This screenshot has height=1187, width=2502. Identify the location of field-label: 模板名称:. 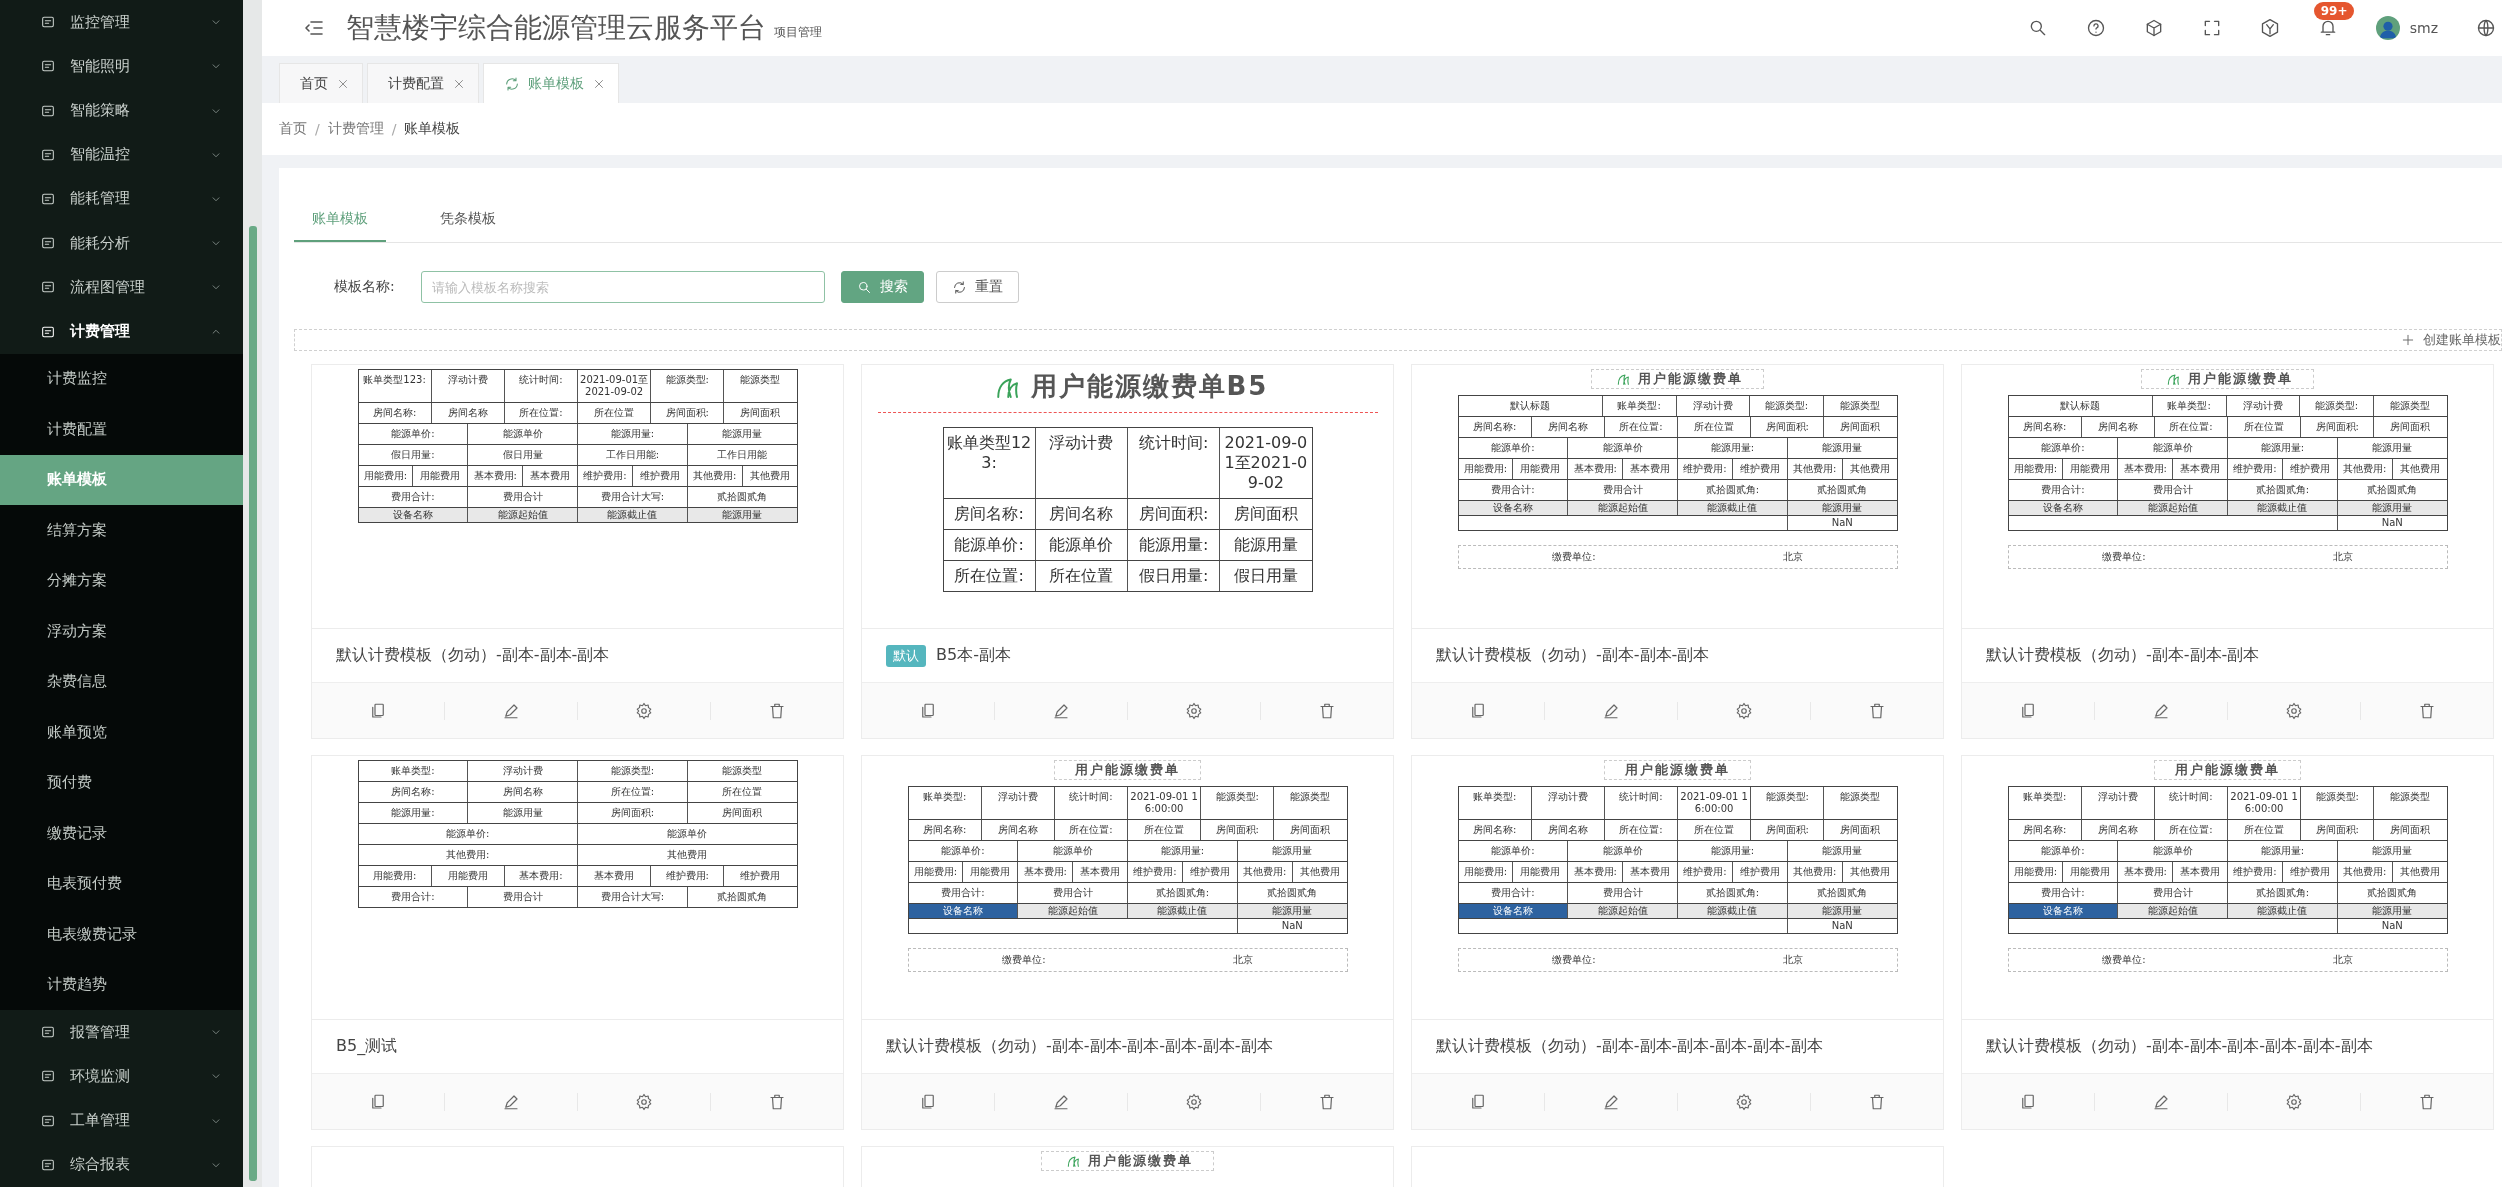
(364, 287).